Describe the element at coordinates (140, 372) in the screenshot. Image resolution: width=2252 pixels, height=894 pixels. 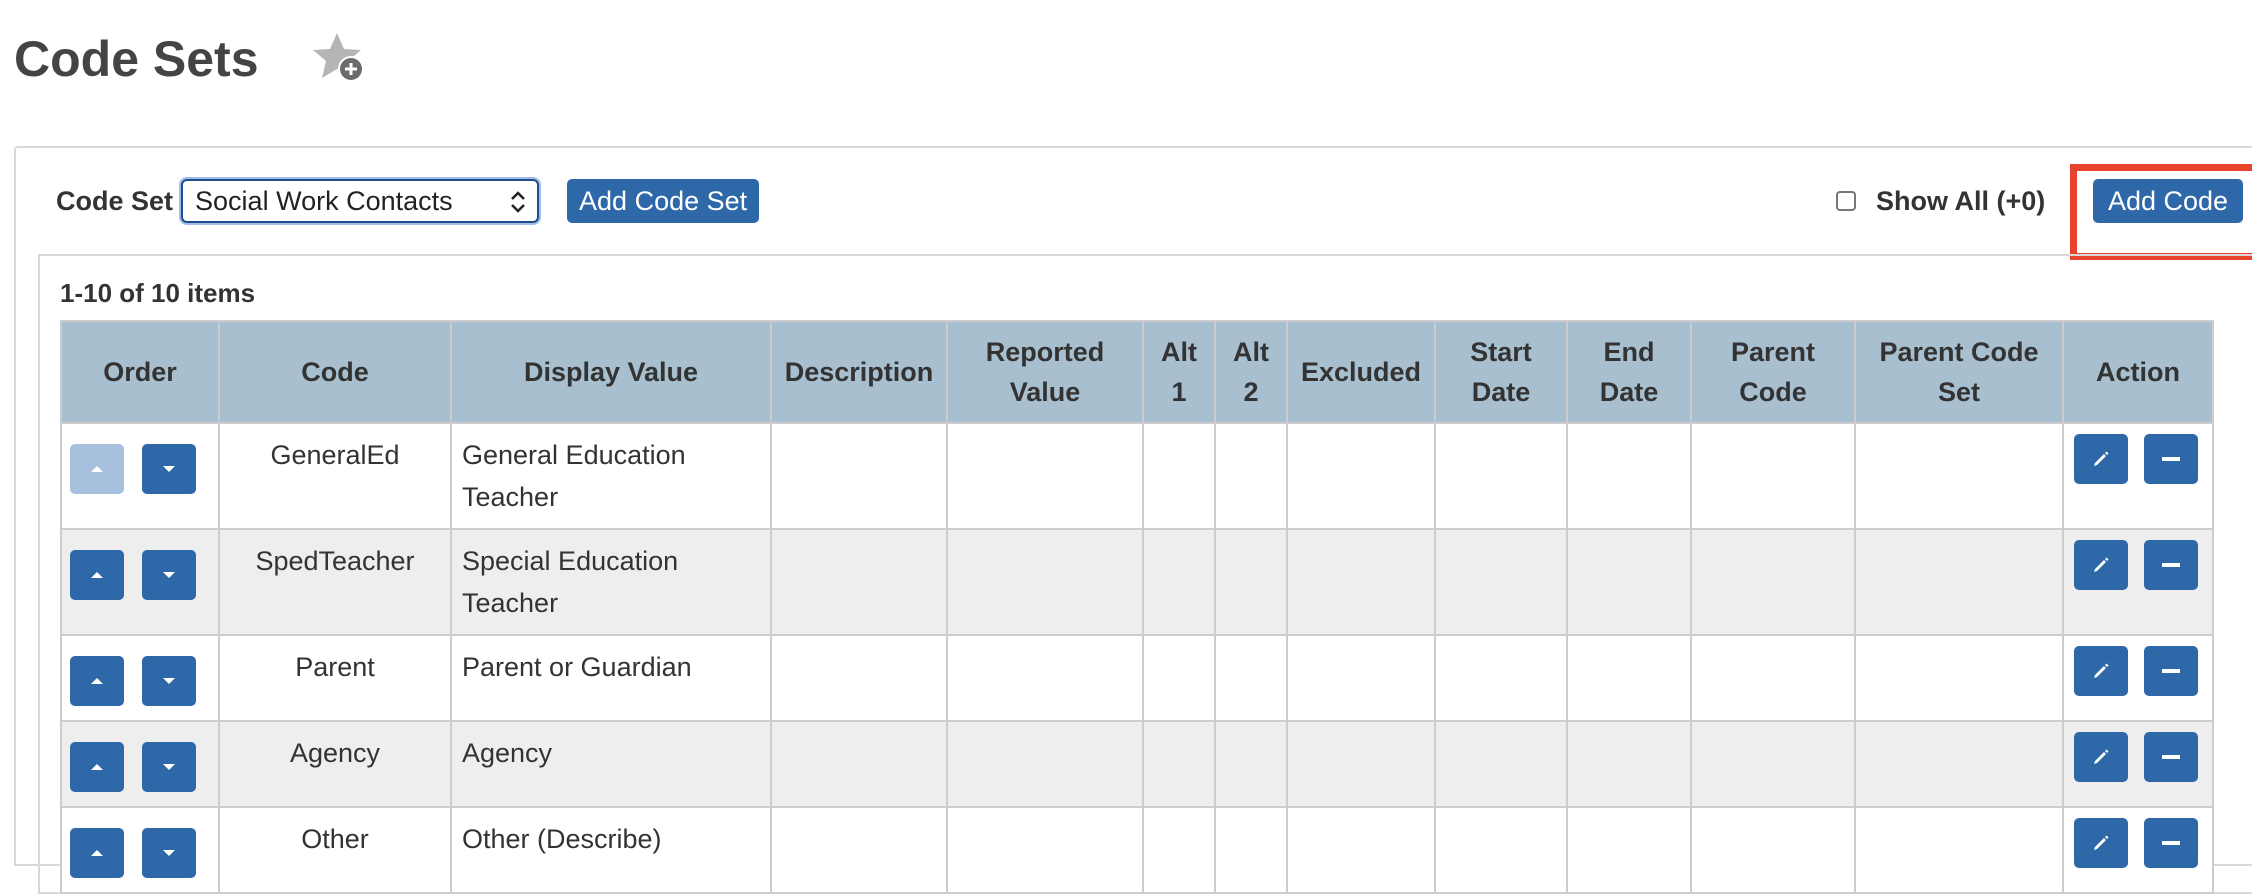
I see `col-order: Order` at that location.